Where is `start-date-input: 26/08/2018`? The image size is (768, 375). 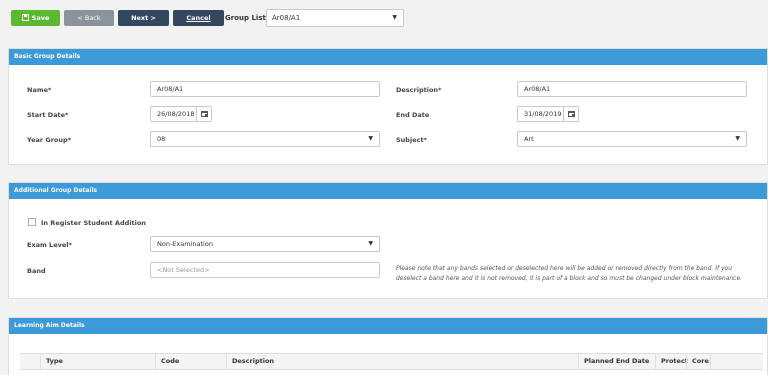
start-date-input: 26/08/2018 is located at coordinates (181, 114).